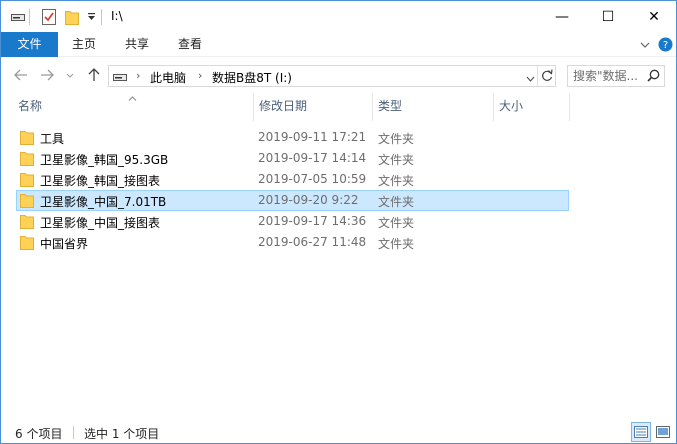  Describe the element at coordinates (537, 76) in the screenshot. I see `address-divider` at that location.